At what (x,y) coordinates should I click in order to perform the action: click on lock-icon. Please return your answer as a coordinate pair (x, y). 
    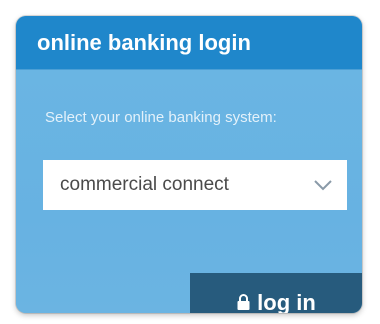
    Looking at the image, I should click on (243, 302).